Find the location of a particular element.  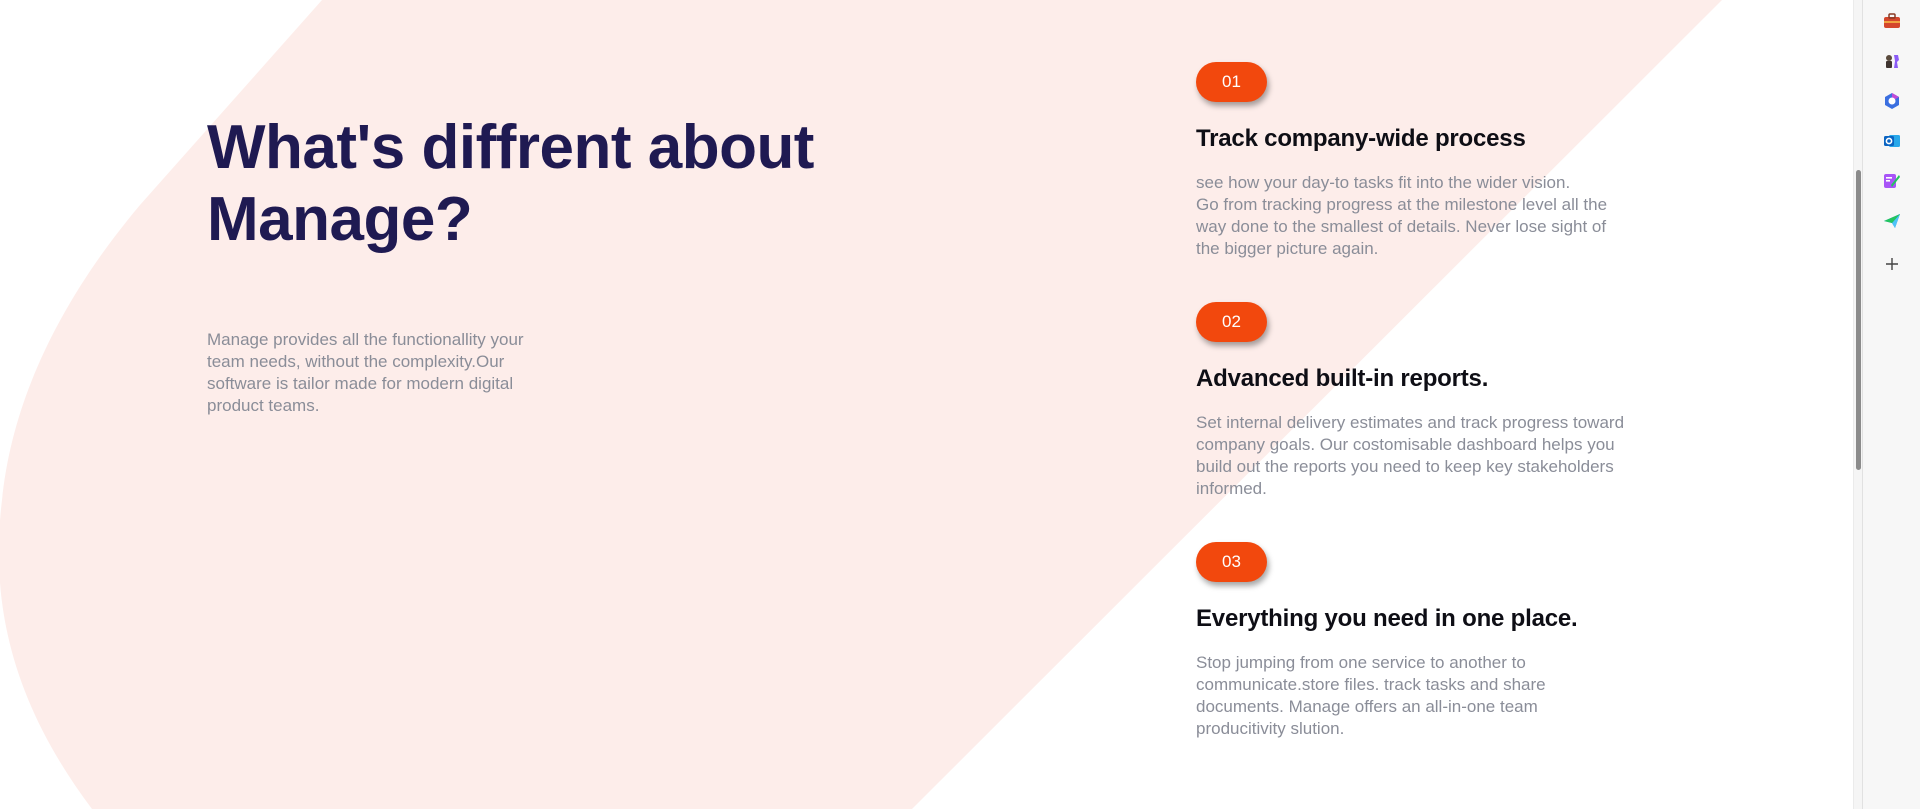

feature-number-badge: 02 is located at coordinates (1231, 322).